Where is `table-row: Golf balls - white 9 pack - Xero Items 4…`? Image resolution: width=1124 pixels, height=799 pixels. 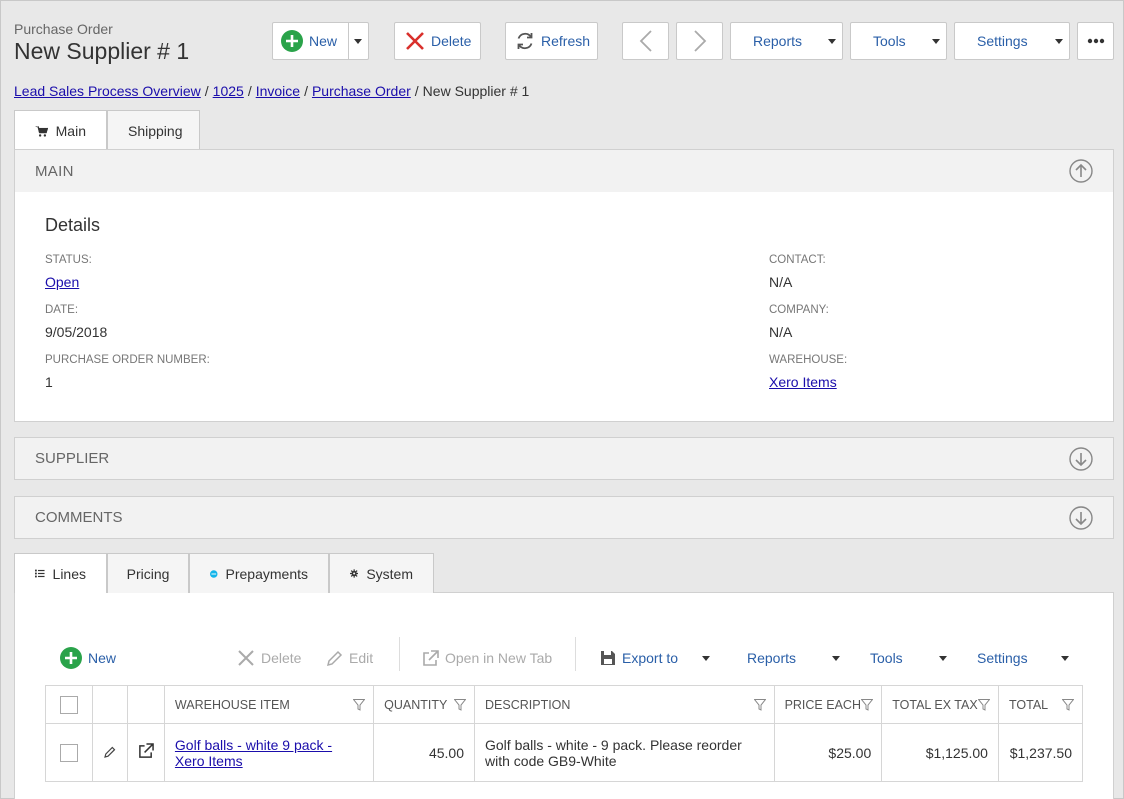
table-row: Golf balls - white 9 pack - Xero Items 4… is located at coordinates (564, 752).